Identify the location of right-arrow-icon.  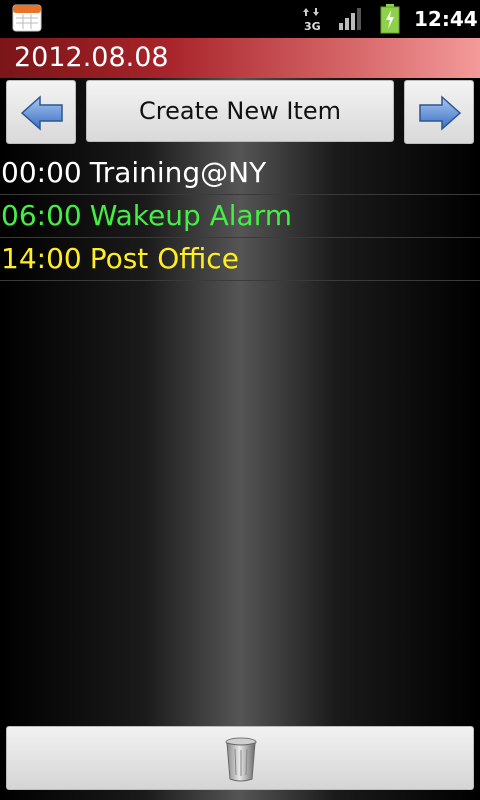
(440, 113).